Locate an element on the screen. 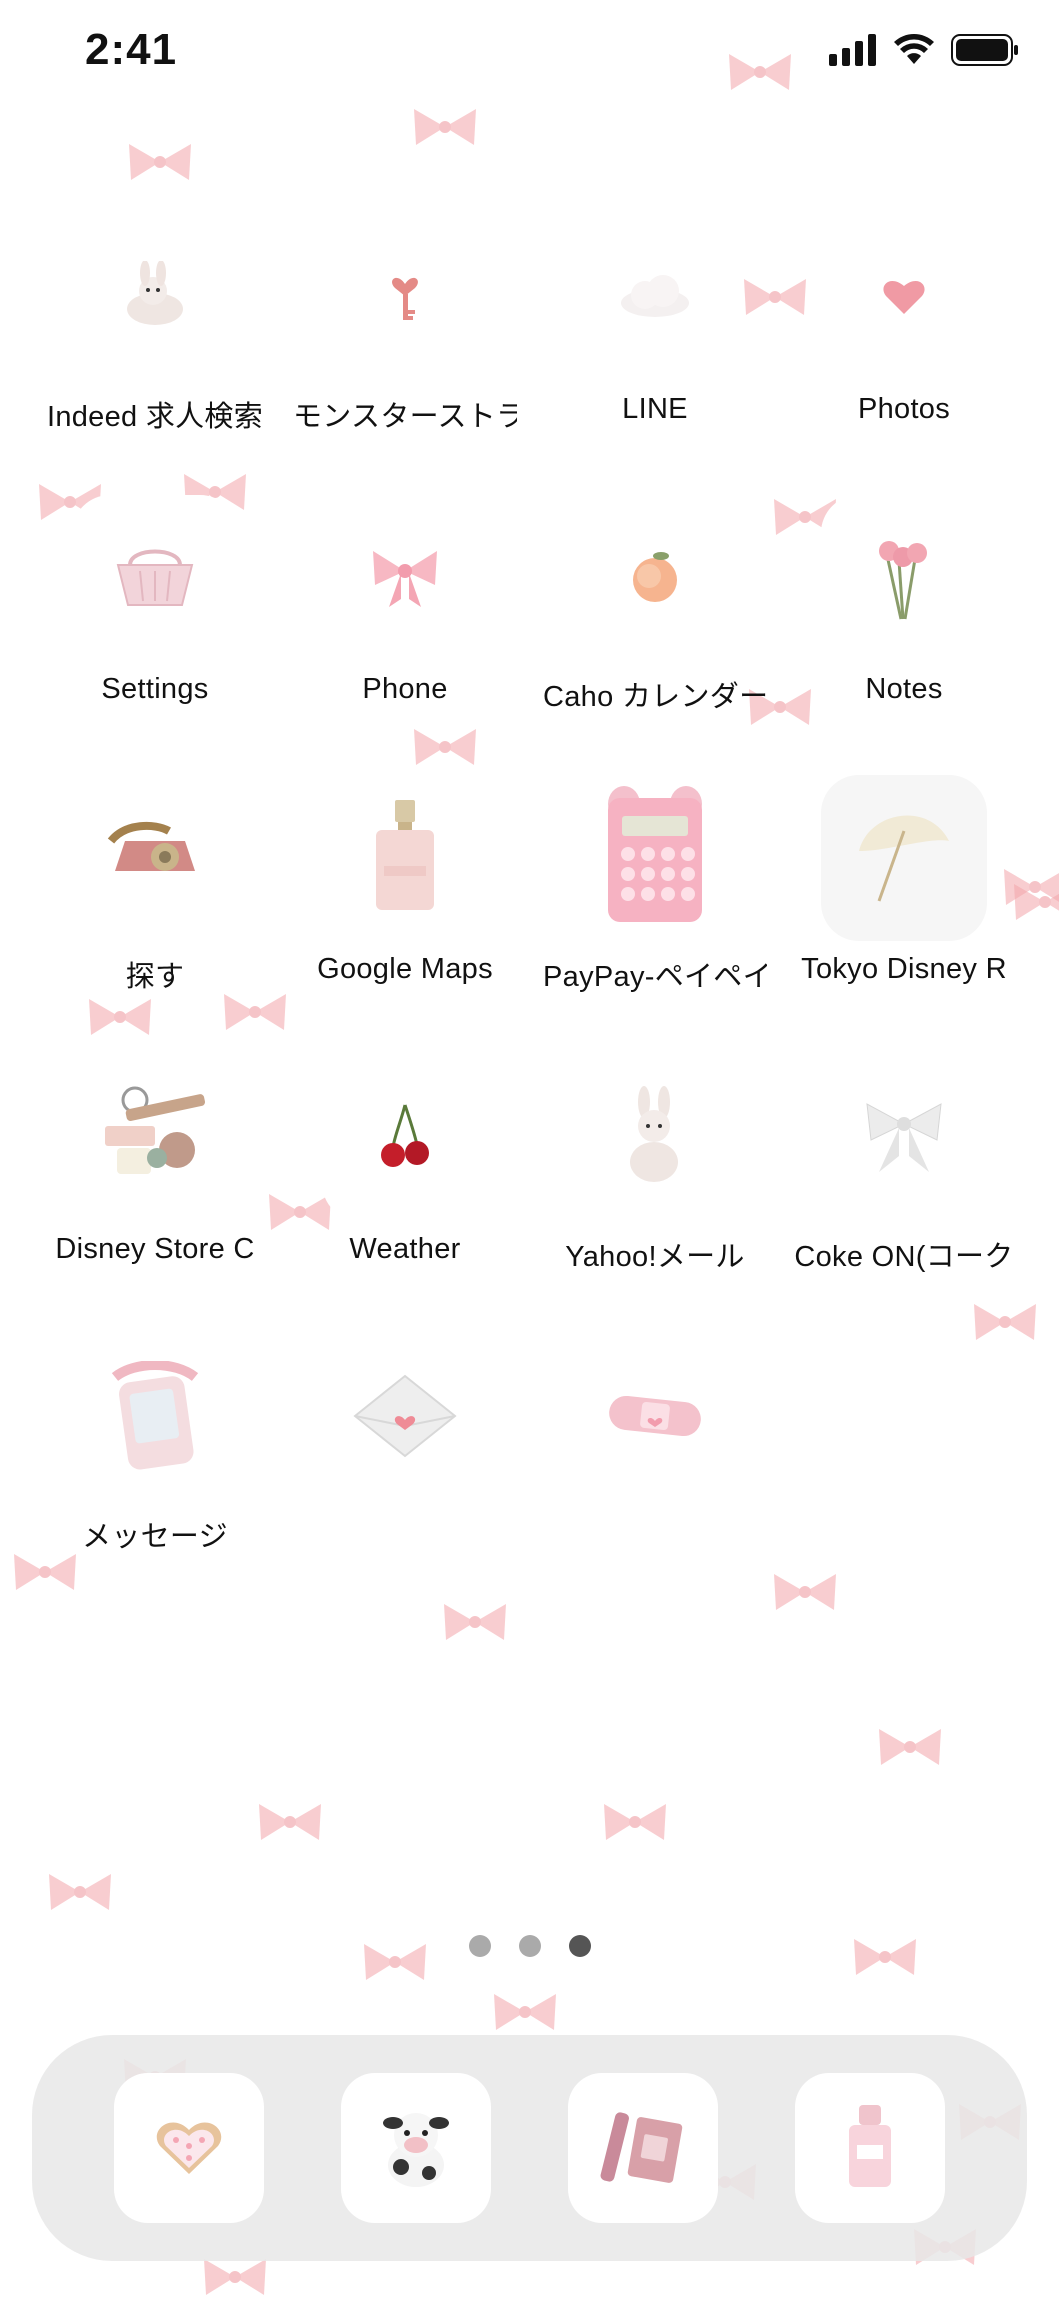 Image resolution: width=1059 pixels, height=2304 pixels. dock-app-heart-cookie is located at coordinates (189, 2148).